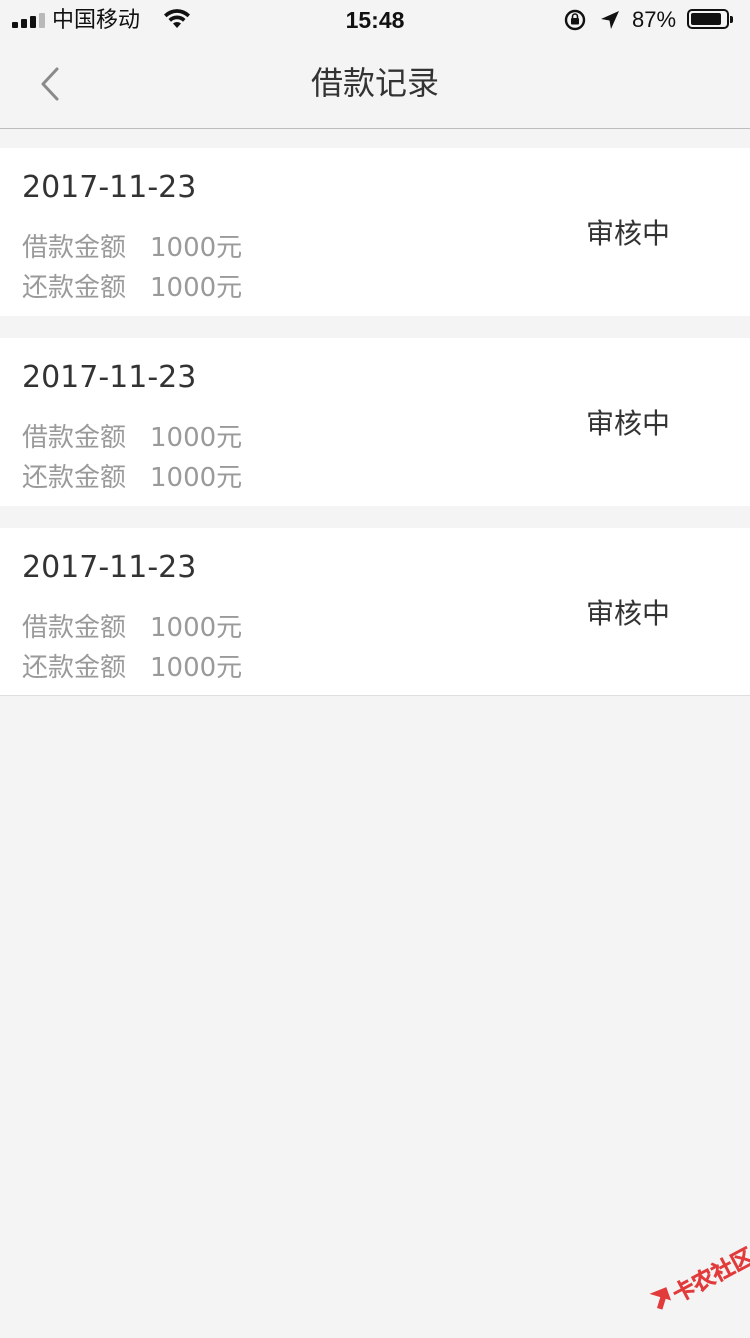  Describe the element at coordinates (575, 22) in the screenshot. I see `rotation-lock-icon` at that location.